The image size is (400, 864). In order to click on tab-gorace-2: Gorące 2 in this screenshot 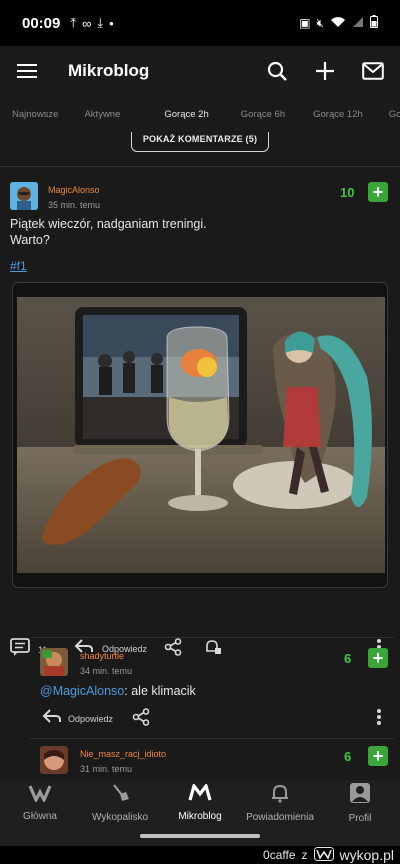, I will do `click(387, 114)`.